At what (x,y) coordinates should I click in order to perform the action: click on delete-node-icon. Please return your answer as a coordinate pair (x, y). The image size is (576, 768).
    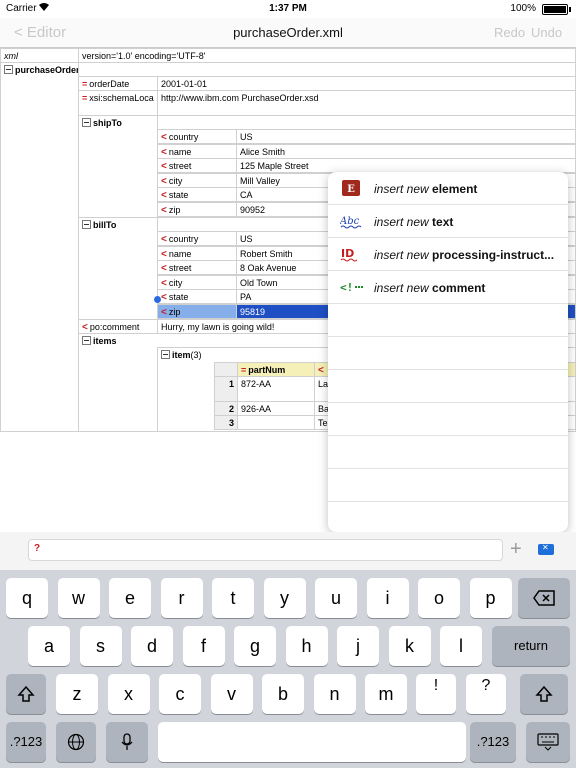
    Looking at the image, I should click on (546, 549).